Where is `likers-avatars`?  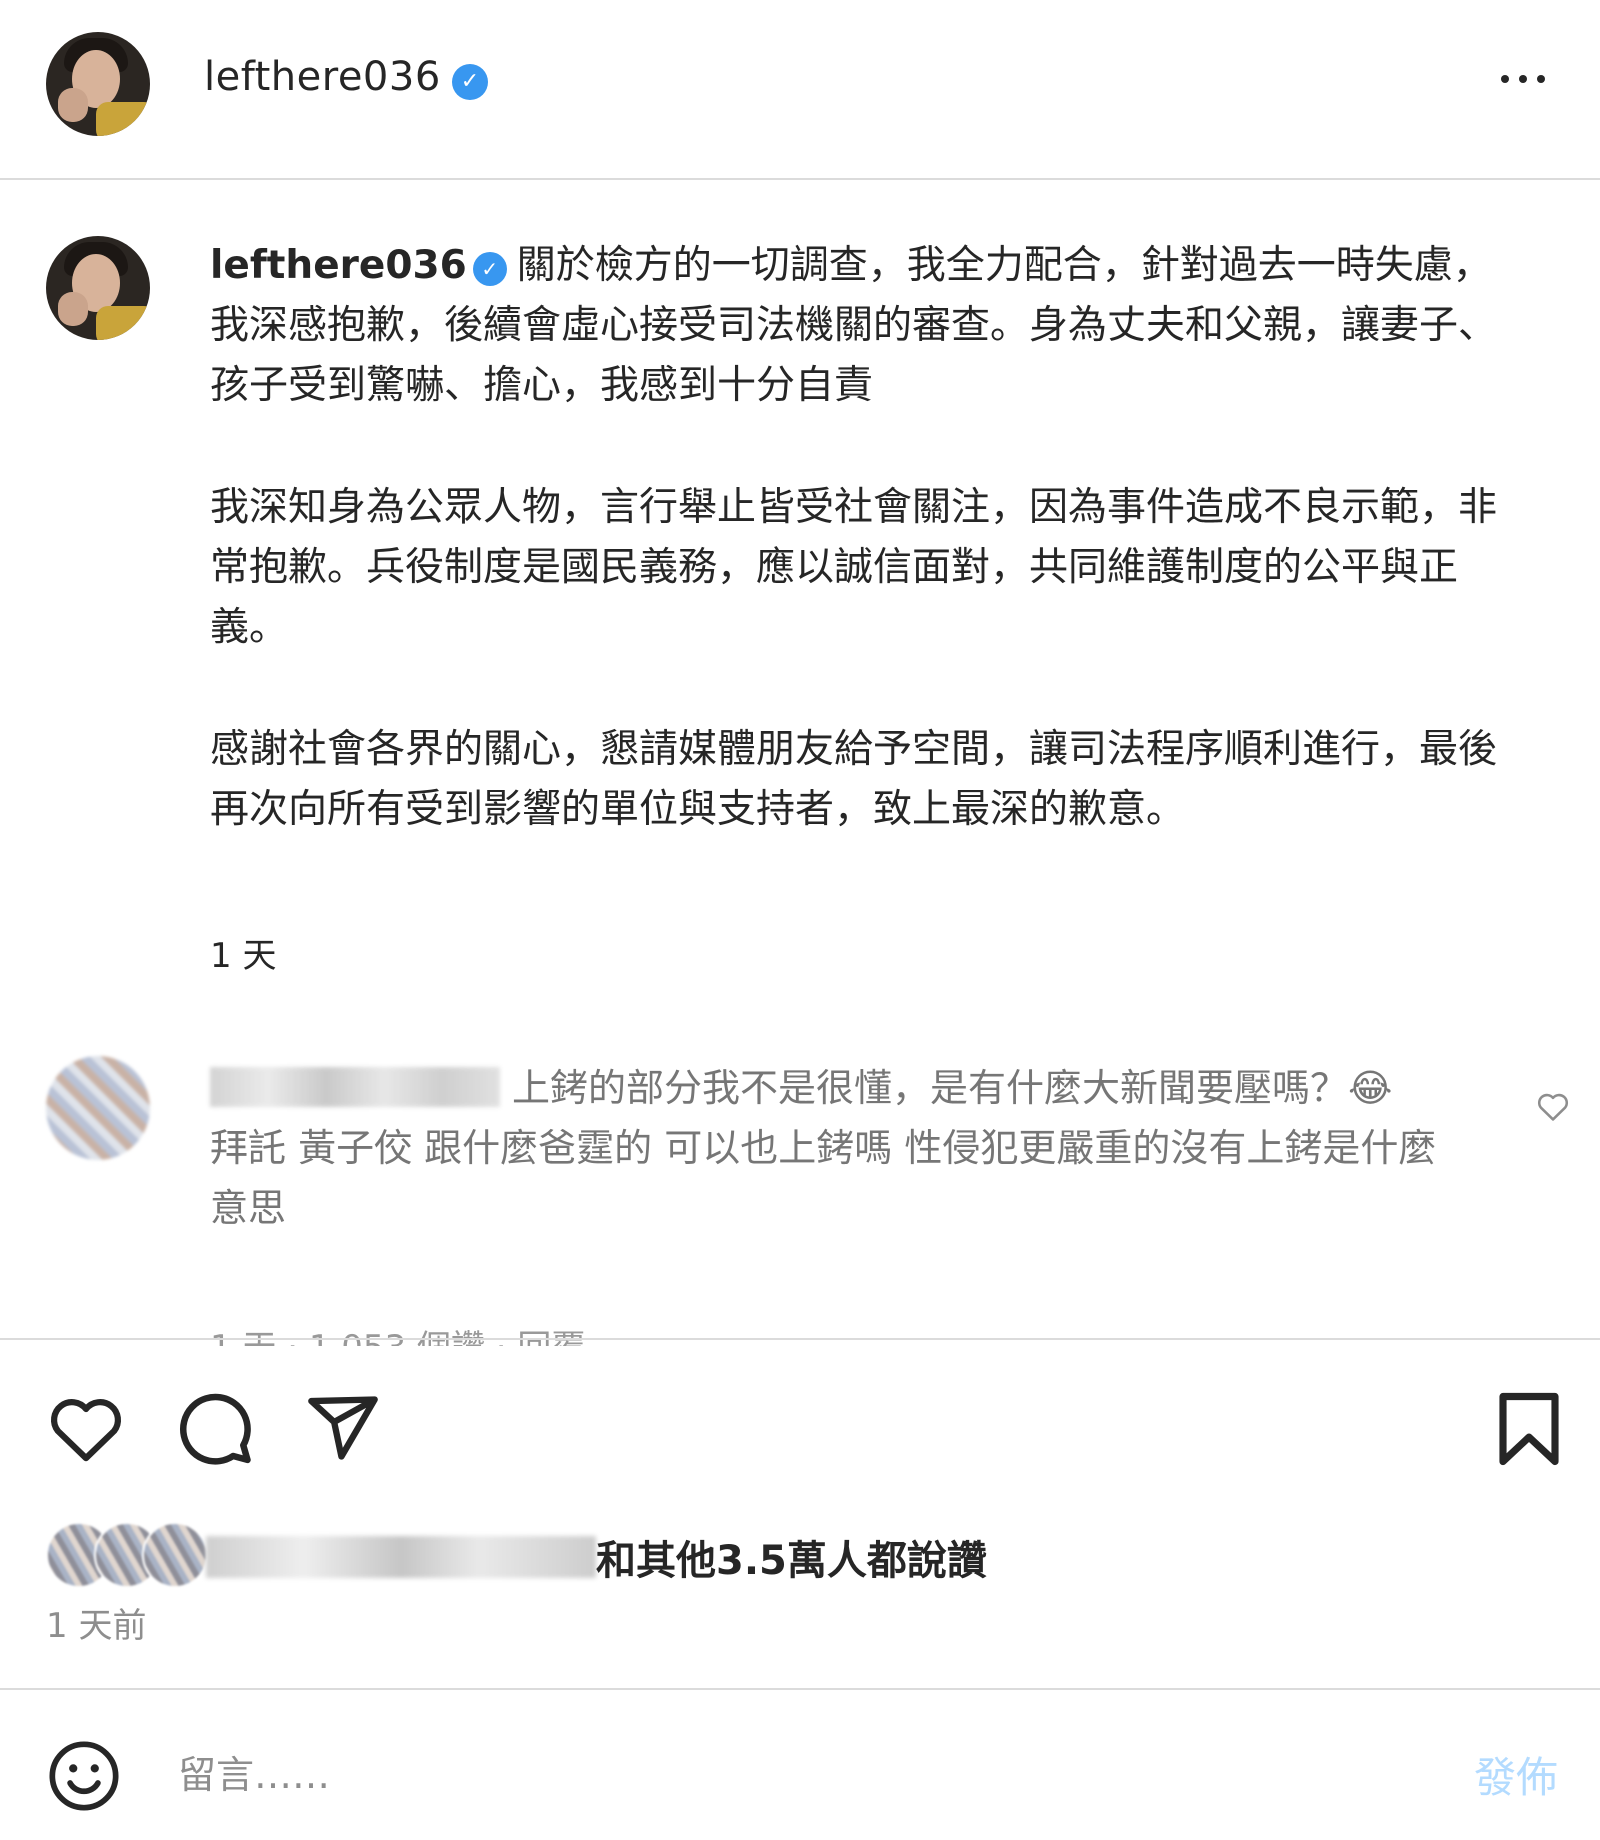
likers-avatars is located at coordinates (127, 1555).